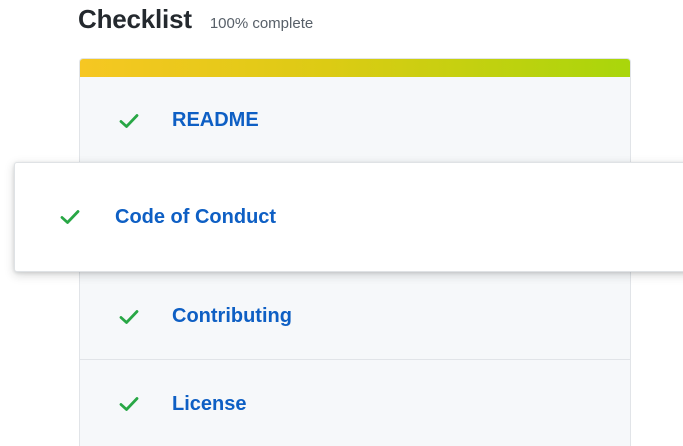  What do you see at coordinates (135, 19) in the screenshot?
I see `page-title: Checklist` at bounding box center [135, 19].